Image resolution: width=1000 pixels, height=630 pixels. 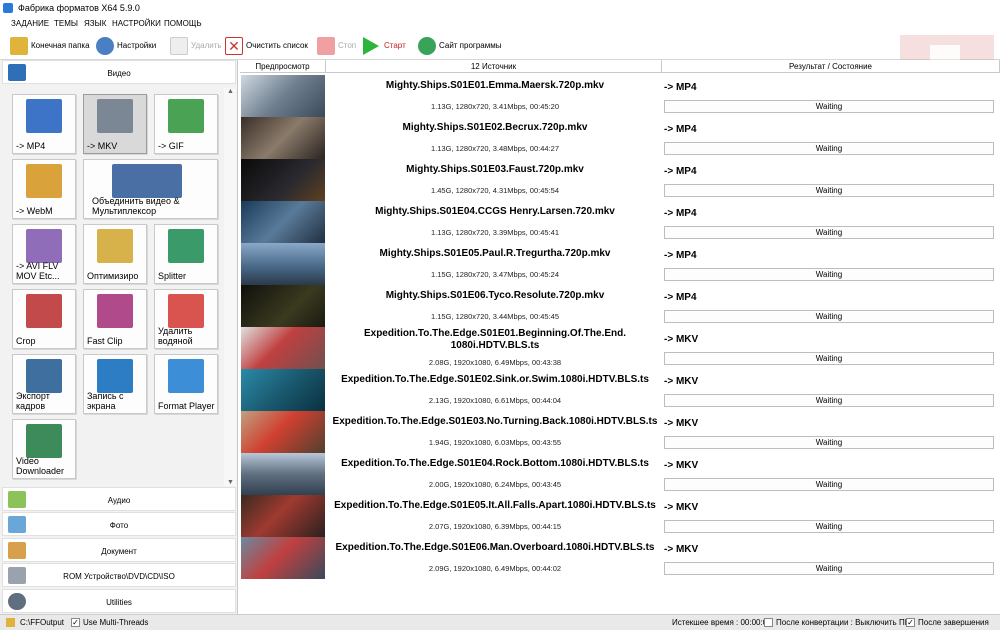 I want to click on category-photo: Фото, so click(x=119, y=524).